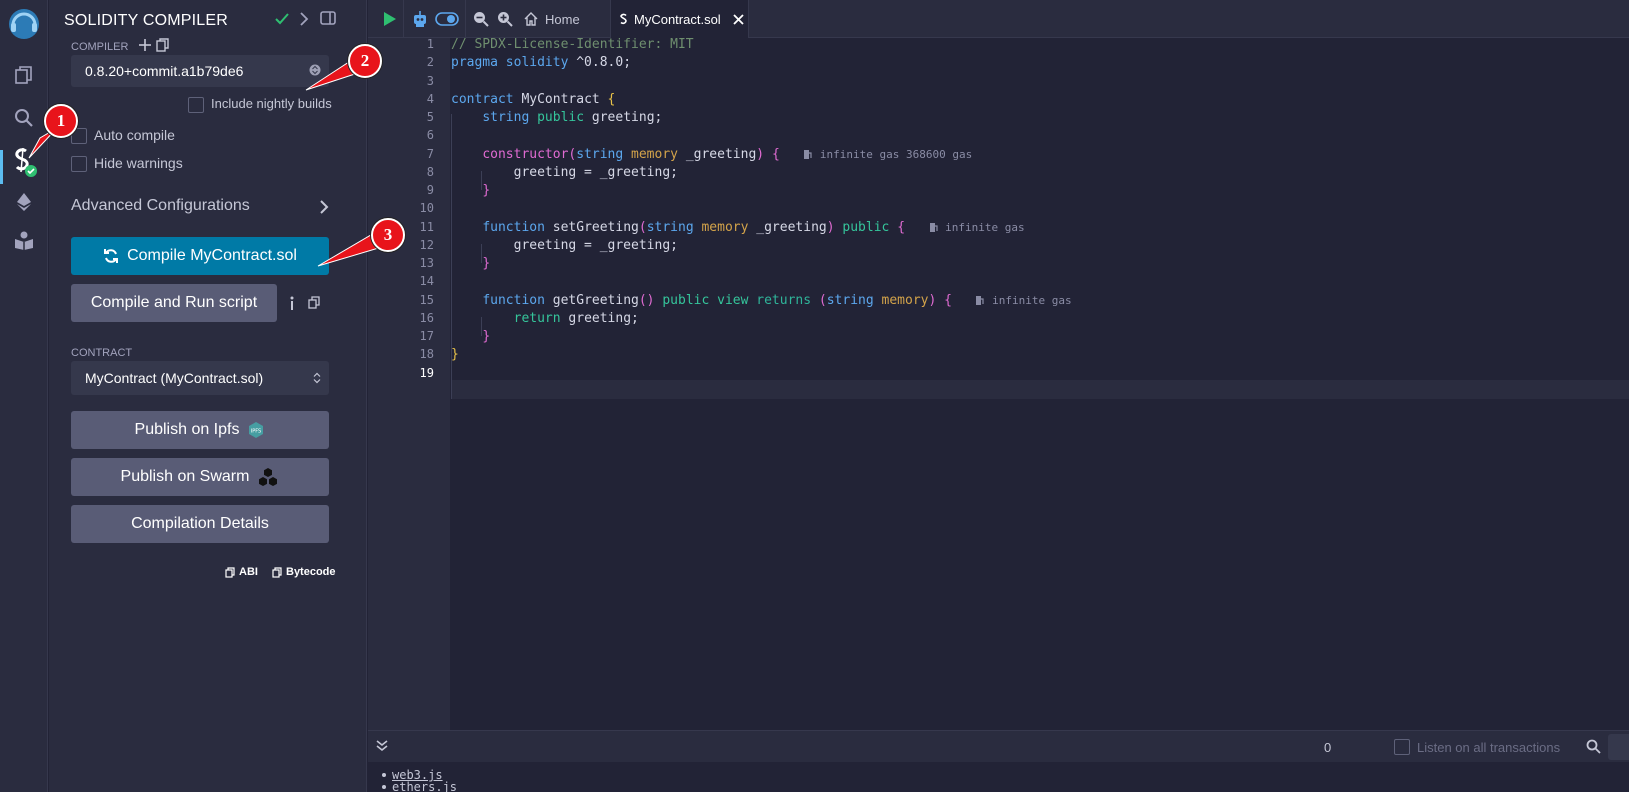  Describe the element at coordinates (382, 746) in the screenshot. I see `collapse-terminal-icon` at that location.